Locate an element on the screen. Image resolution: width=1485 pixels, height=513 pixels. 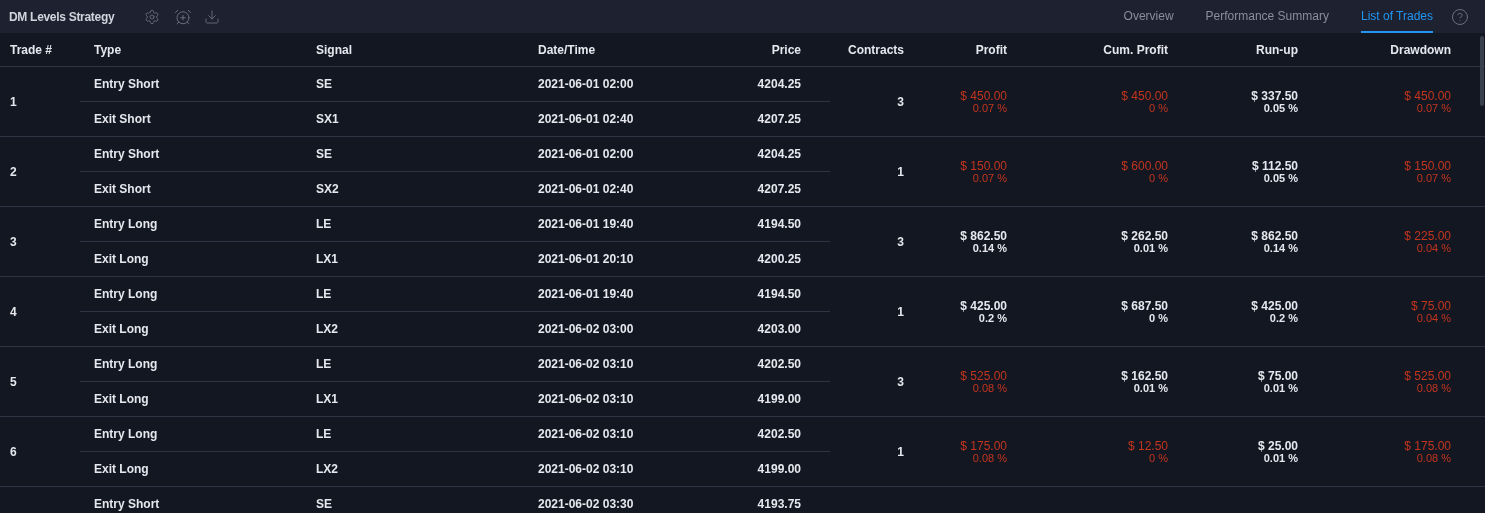
column-header: Signal is located at coordinates (334, 49).